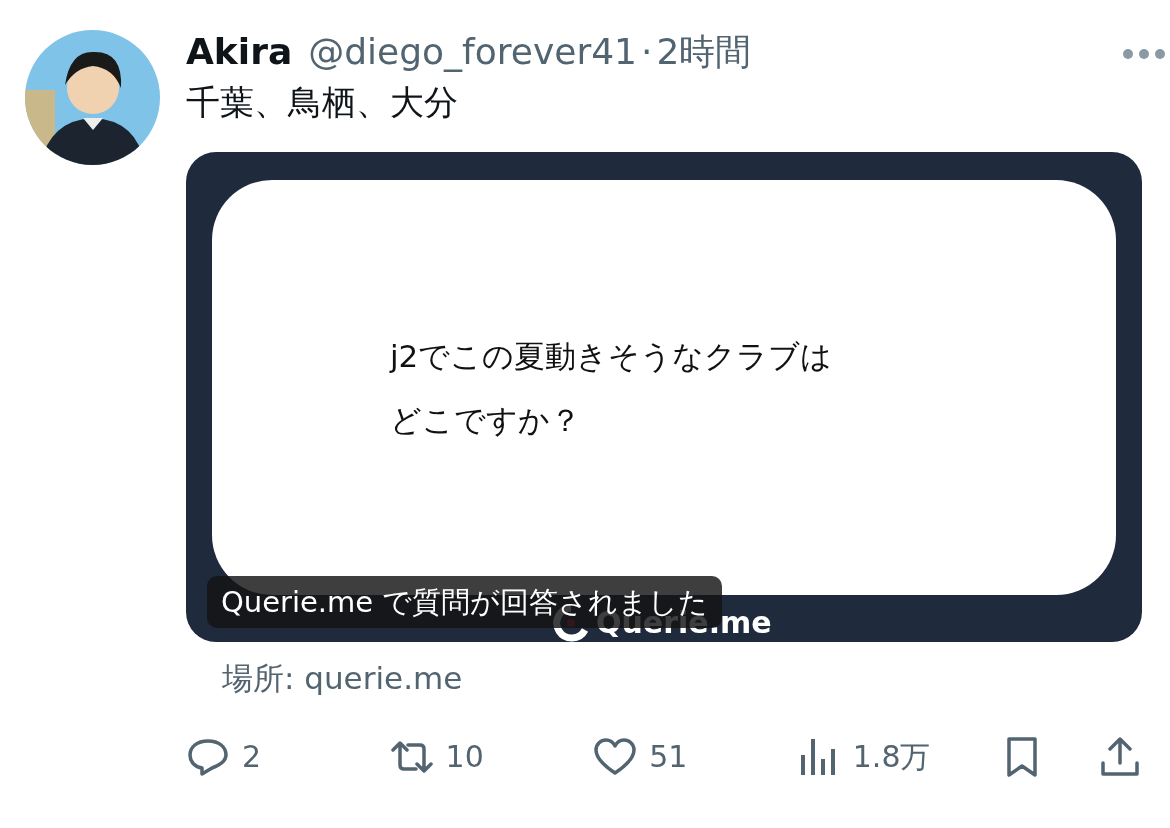  Describe the element at coordinates (464, 756) in the screenshot. I see `repost-button: 10` at that location.